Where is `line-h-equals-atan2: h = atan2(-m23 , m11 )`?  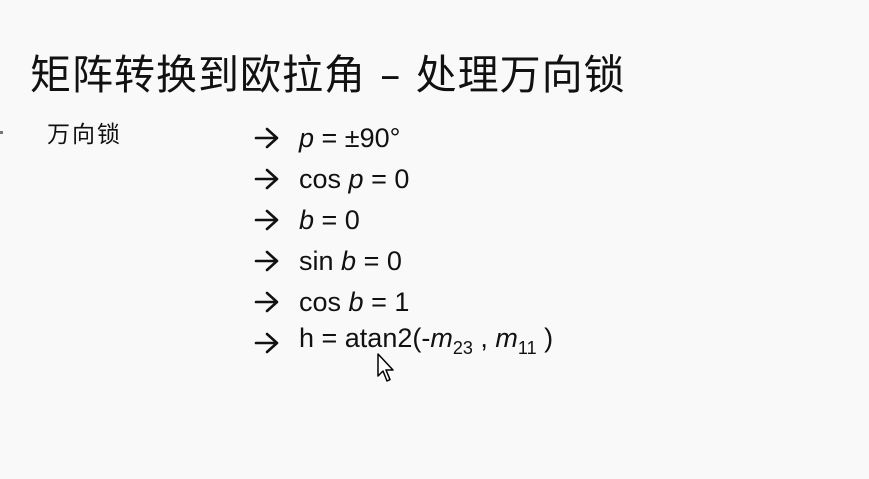 line-h-equals-atan2: h = atan2(-m23 , m11 ) is located at coordinates (403, 342).